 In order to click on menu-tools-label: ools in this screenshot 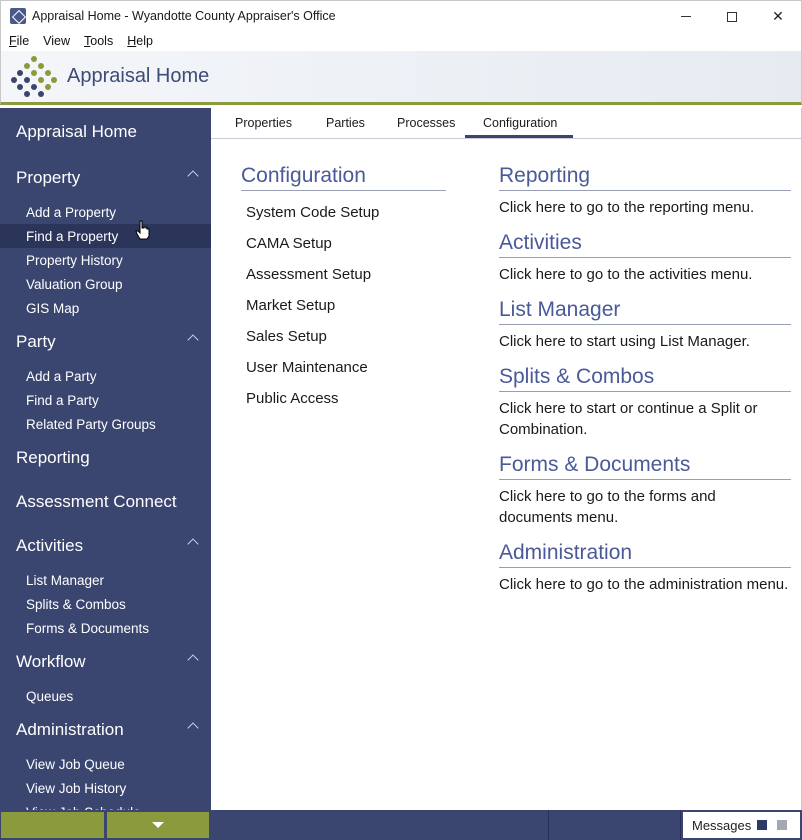, I will do `click(102, 41)`.